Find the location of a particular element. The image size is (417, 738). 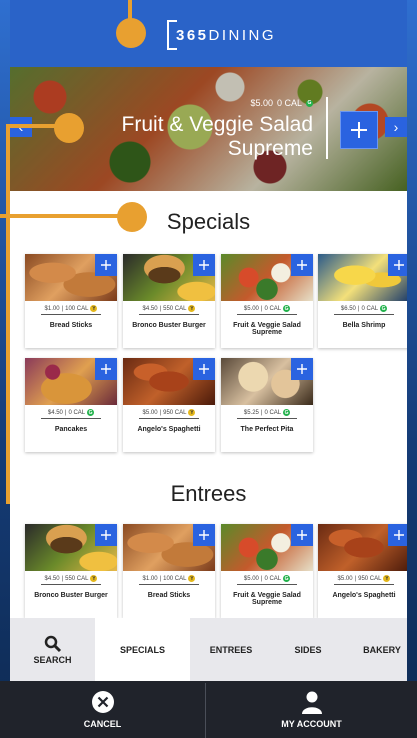

bottom-bar: CANCEL MY ACCOUNT is located at coordinates (208, 709).